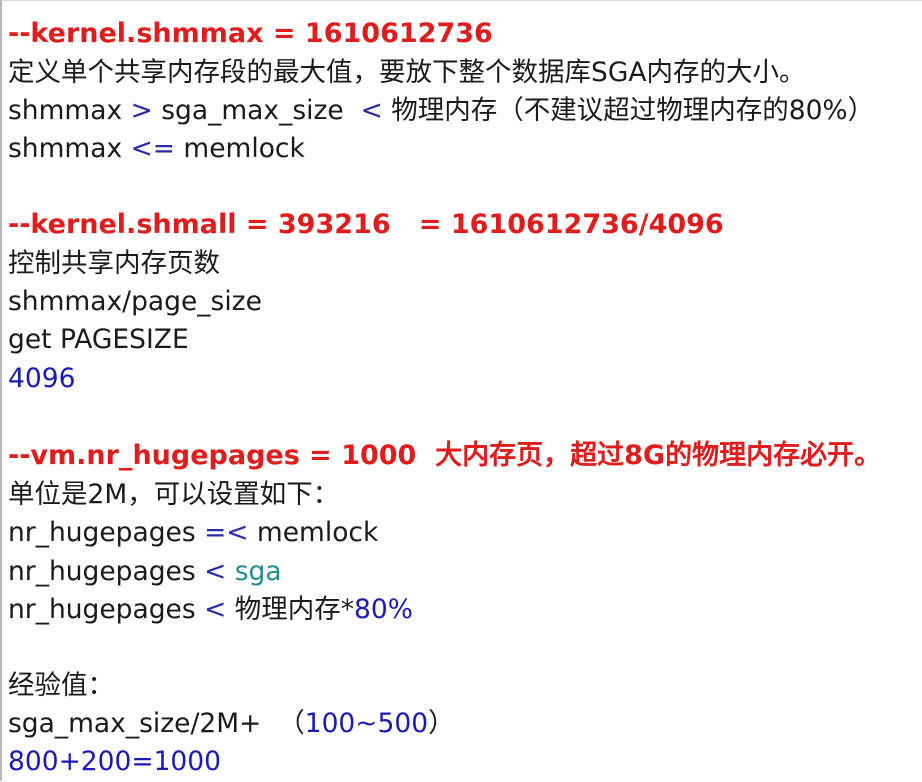 The image size is (922, 782). I want to click on text-line: shmmax/page_size, so click(135, 301).